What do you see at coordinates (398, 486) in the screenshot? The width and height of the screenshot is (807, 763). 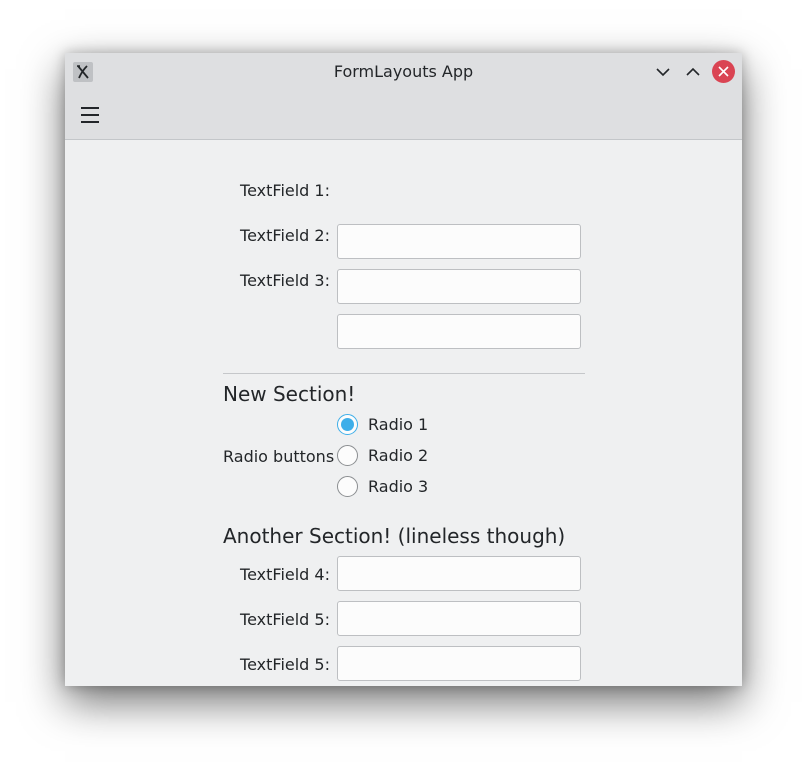 I see `radio-3-label: Radio 3` at bounding box center [398, 486].